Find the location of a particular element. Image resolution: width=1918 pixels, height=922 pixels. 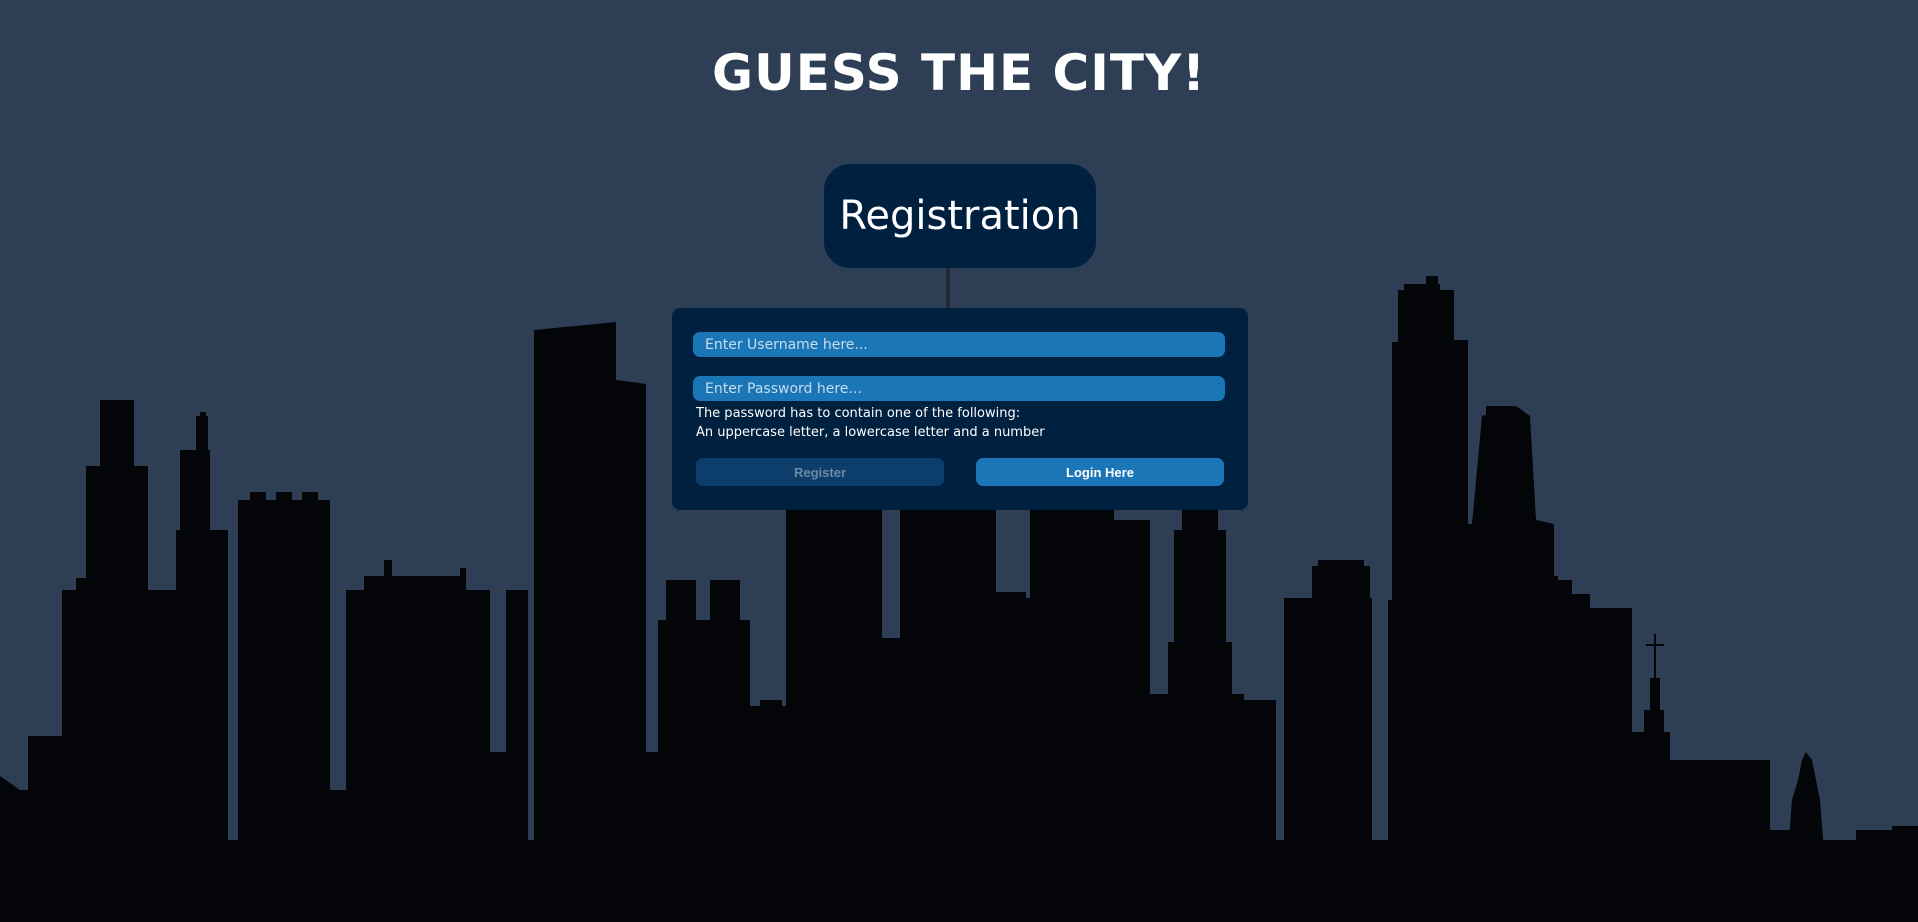

heading-connector-line is located at coordinates (948, 288).